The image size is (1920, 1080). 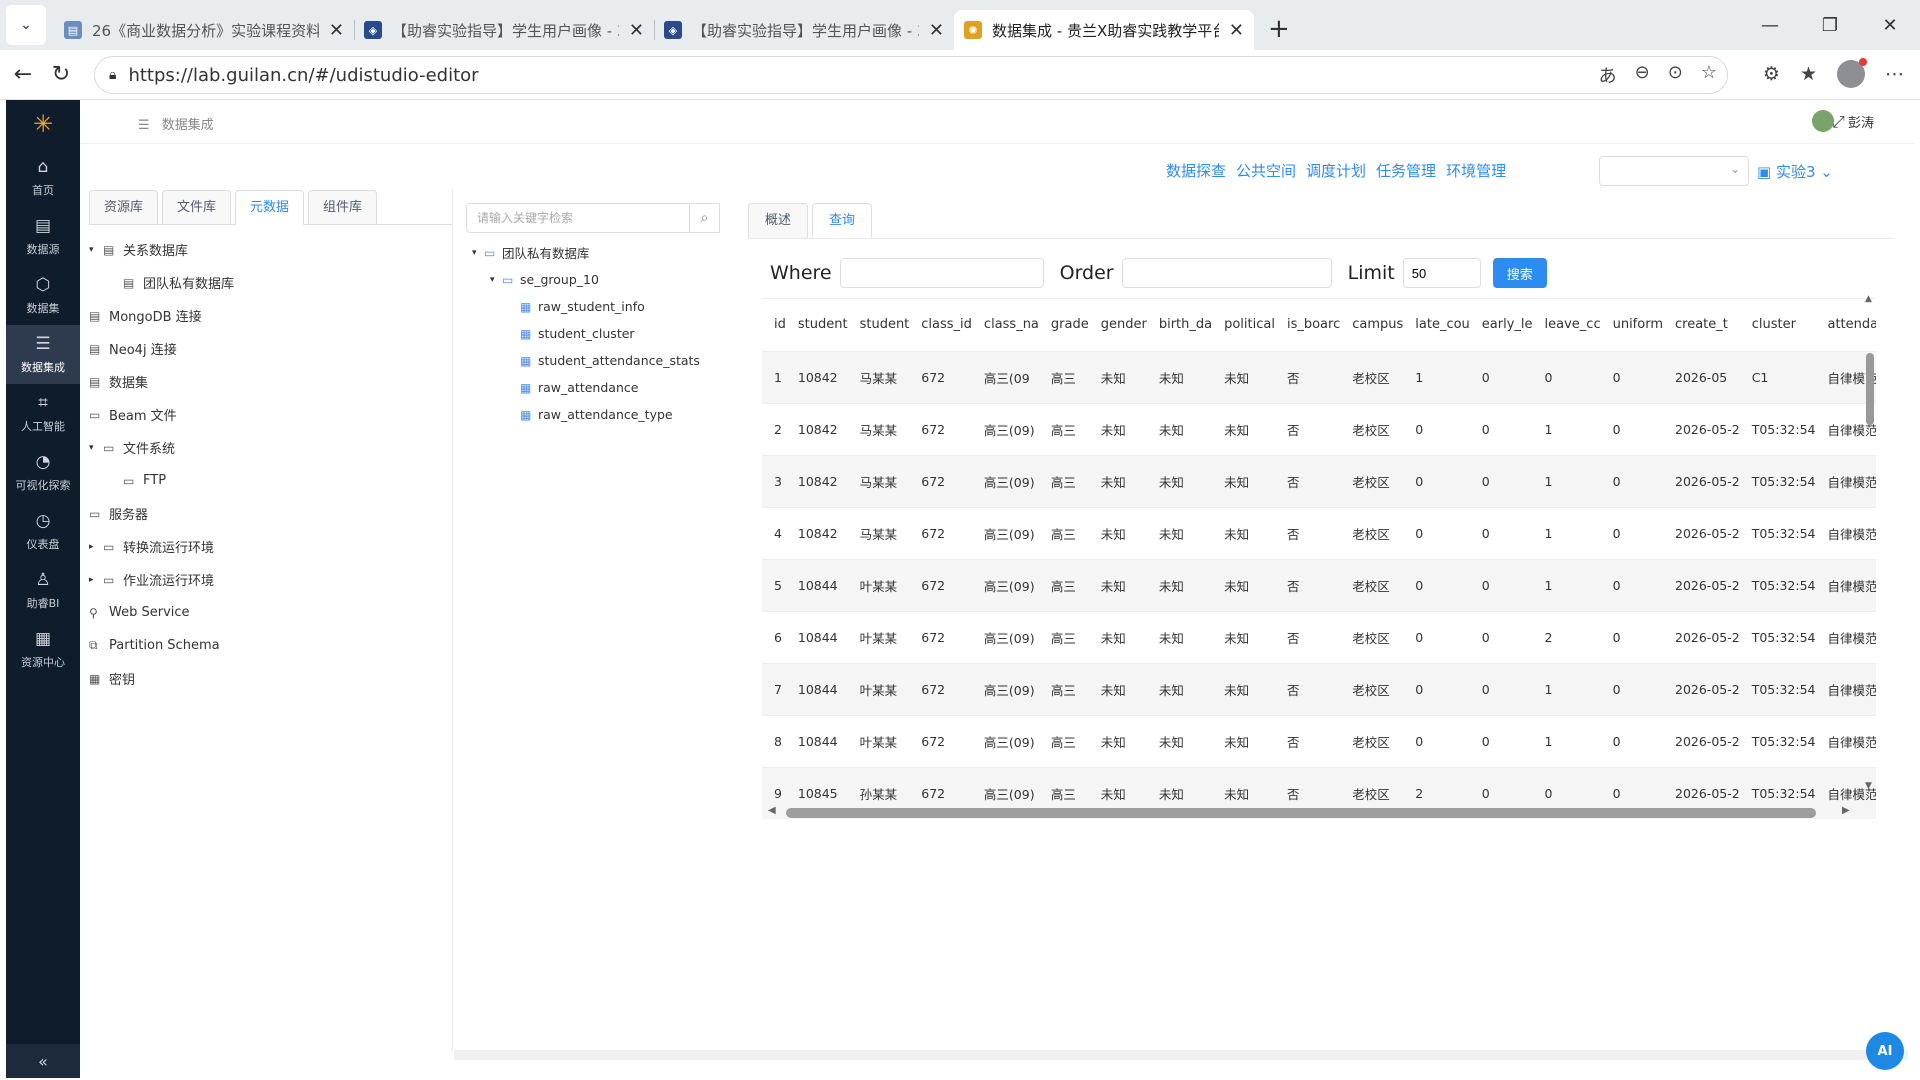 I want to click on browser-tab: ◈ 【助睿实验指导】学生用户画像 - 3 ✕, so click(x=804, y=30).